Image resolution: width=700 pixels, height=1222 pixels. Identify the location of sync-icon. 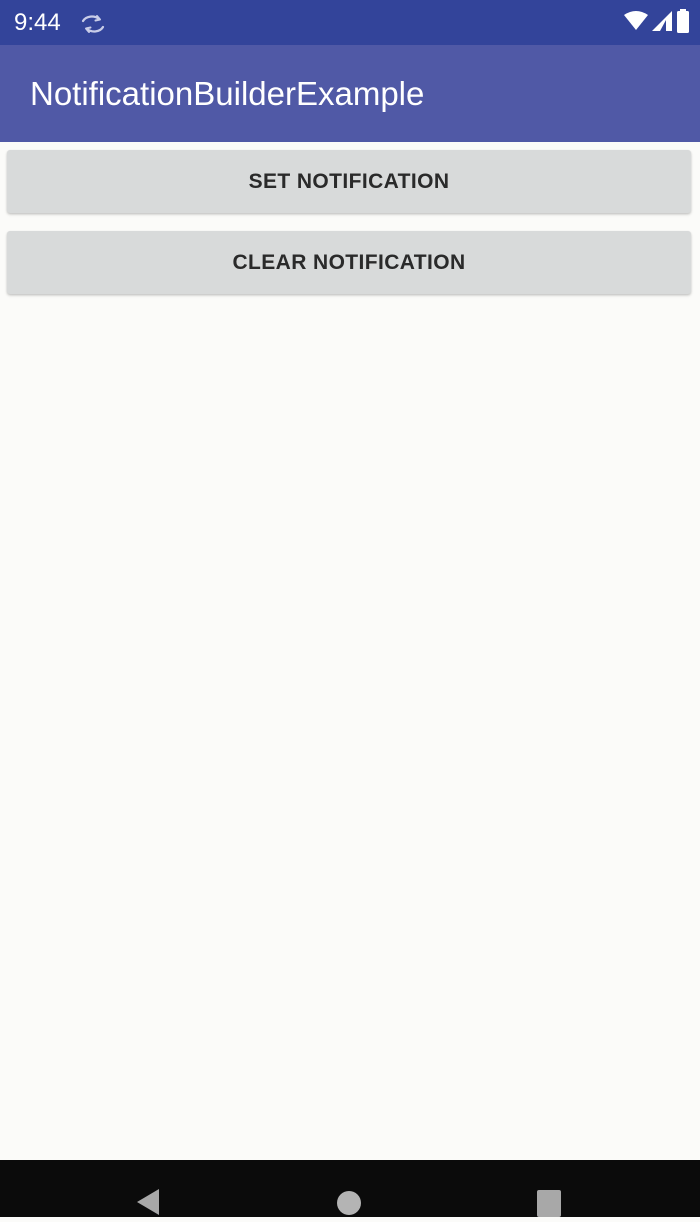
(93, 24).